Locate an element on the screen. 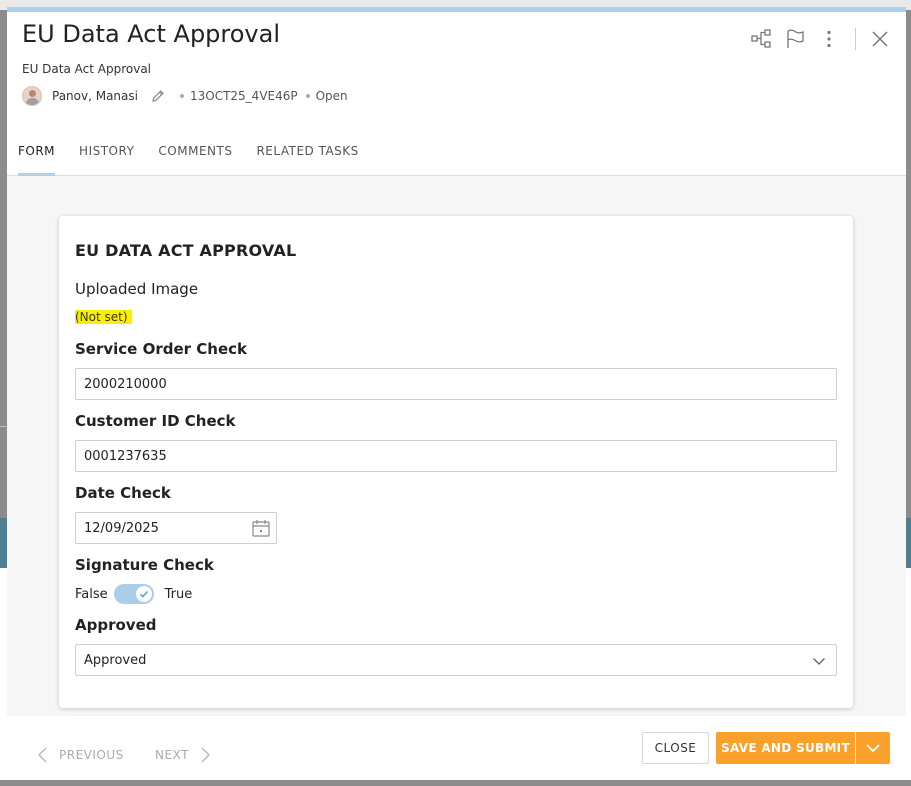 The image size is (911, 786). dialog-footer: PREVIOUS NEXT CLOSE SAVE AND SUBMIT is located at coordinates (456, 748).